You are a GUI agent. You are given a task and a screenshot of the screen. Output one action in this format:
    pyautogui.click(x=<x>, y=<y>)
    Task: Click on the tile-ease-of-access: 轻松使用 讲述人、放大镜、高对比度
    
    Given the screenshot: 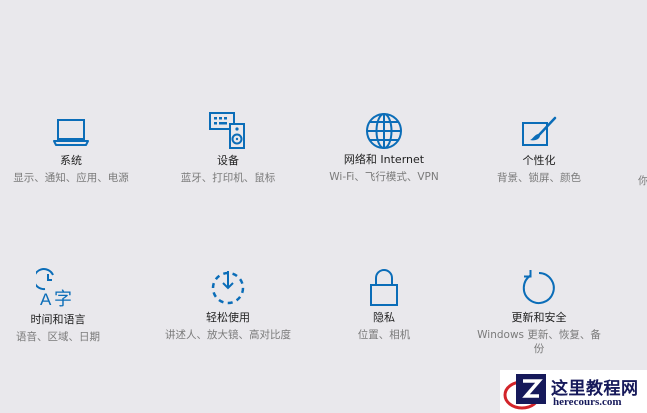 What is the action you would take?
    pyautogui.click(x=228, y=305)
    